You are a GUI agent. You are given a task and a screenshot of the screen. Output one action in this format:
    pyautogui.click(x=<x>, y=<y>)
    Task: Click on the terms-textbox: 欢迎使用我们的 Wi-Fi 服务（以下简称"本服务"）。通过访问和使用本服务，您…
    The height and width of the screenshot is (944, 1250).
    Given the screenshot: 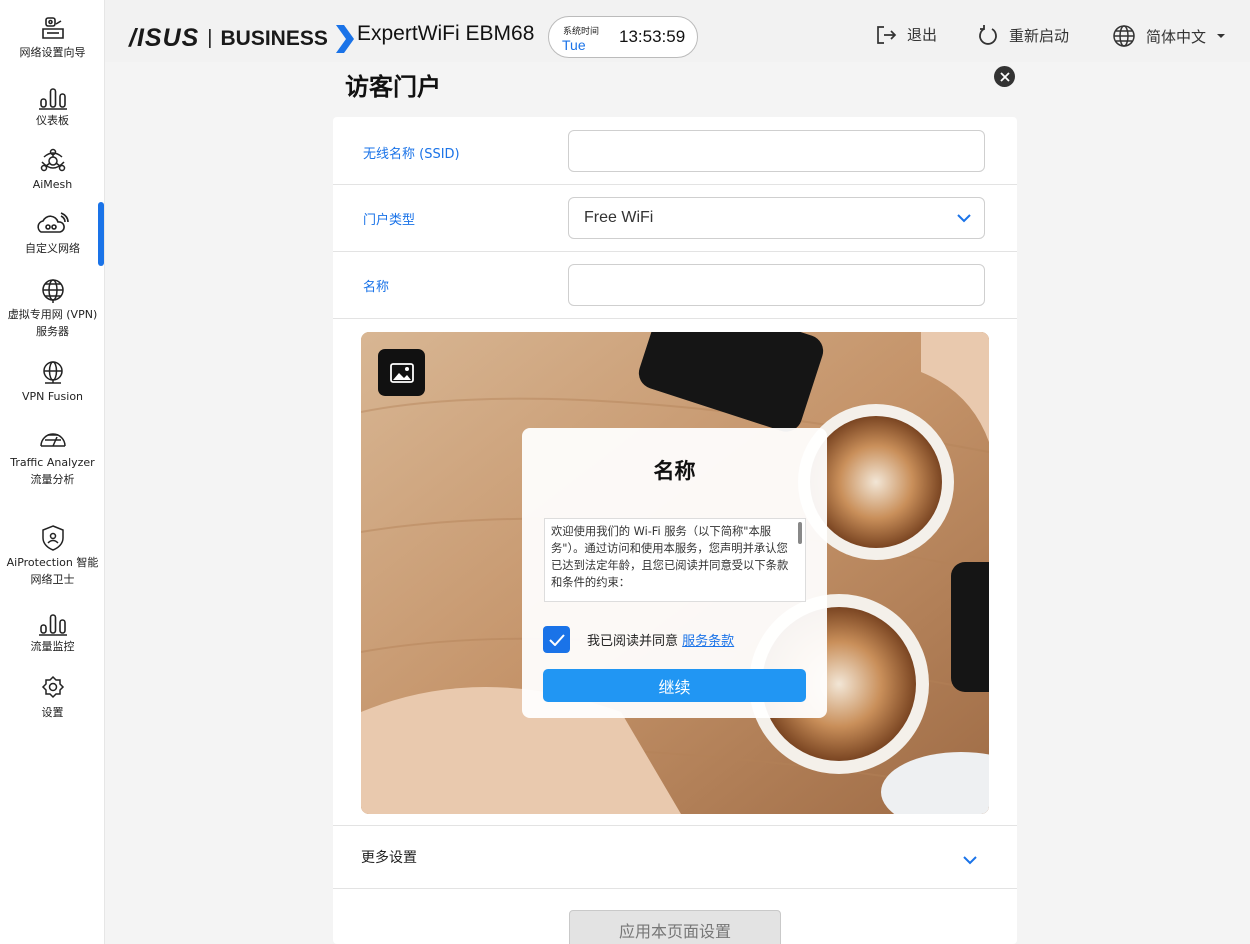 What is the action you would take?
    pyautogui.click(x=675, y=560)
    